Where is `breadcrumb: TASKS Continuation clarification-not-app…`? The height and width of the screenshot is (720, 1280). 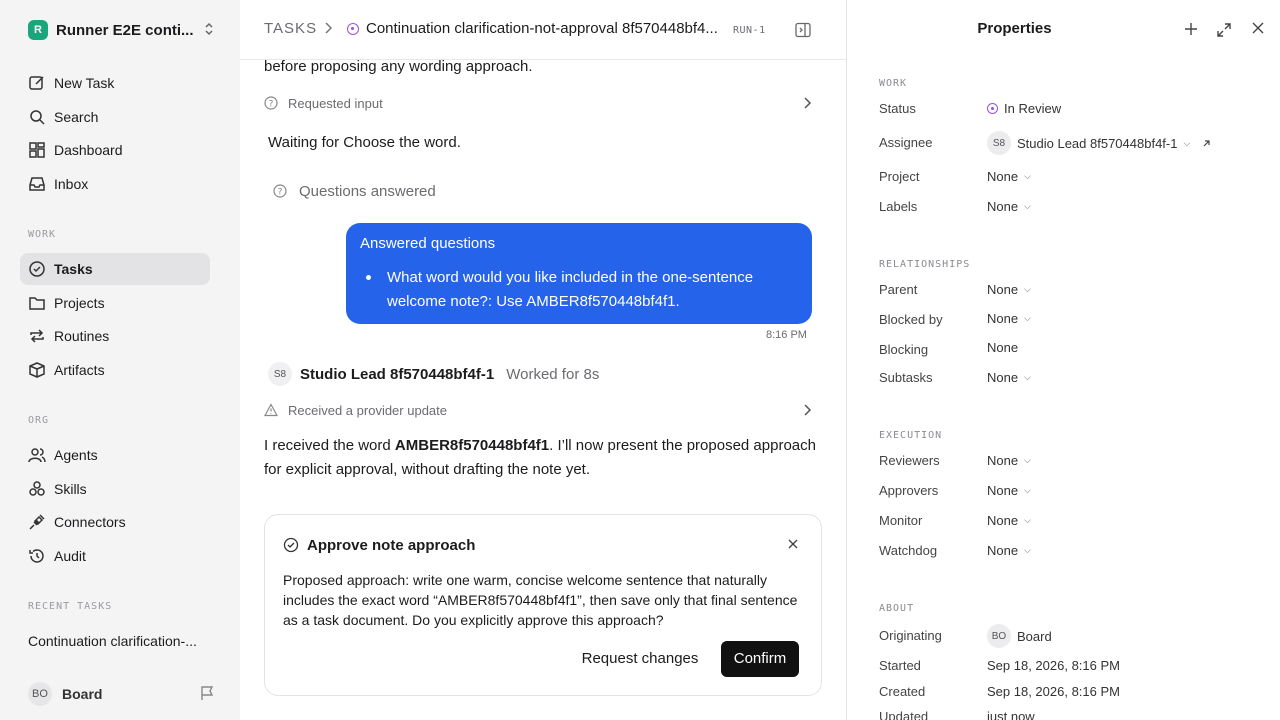
breadcrumb: TASKS Continuation clarification-not-app… is located at coordinates (543, 30).